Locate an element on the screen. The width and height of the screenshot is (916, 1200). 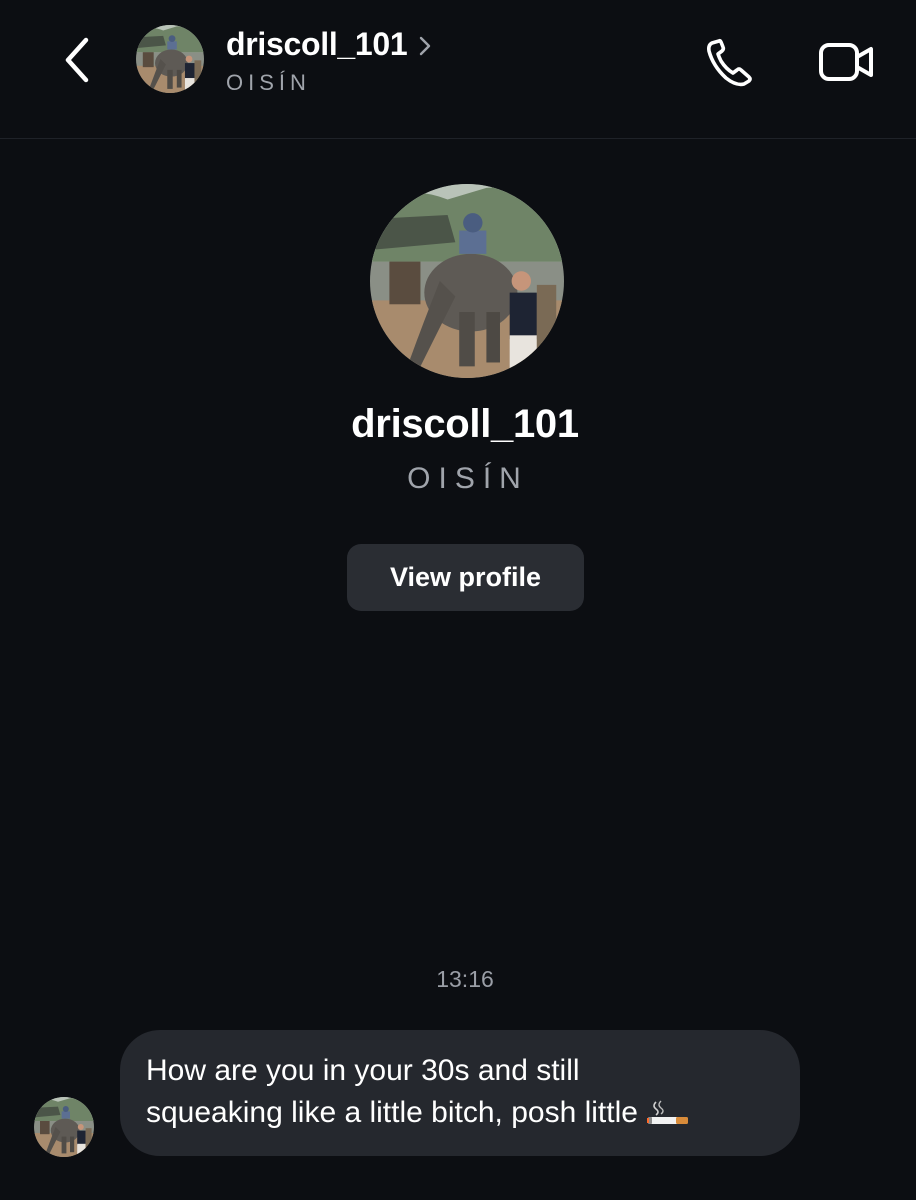
header-subtitle: OISÍN is located at coordinates (268, 82).